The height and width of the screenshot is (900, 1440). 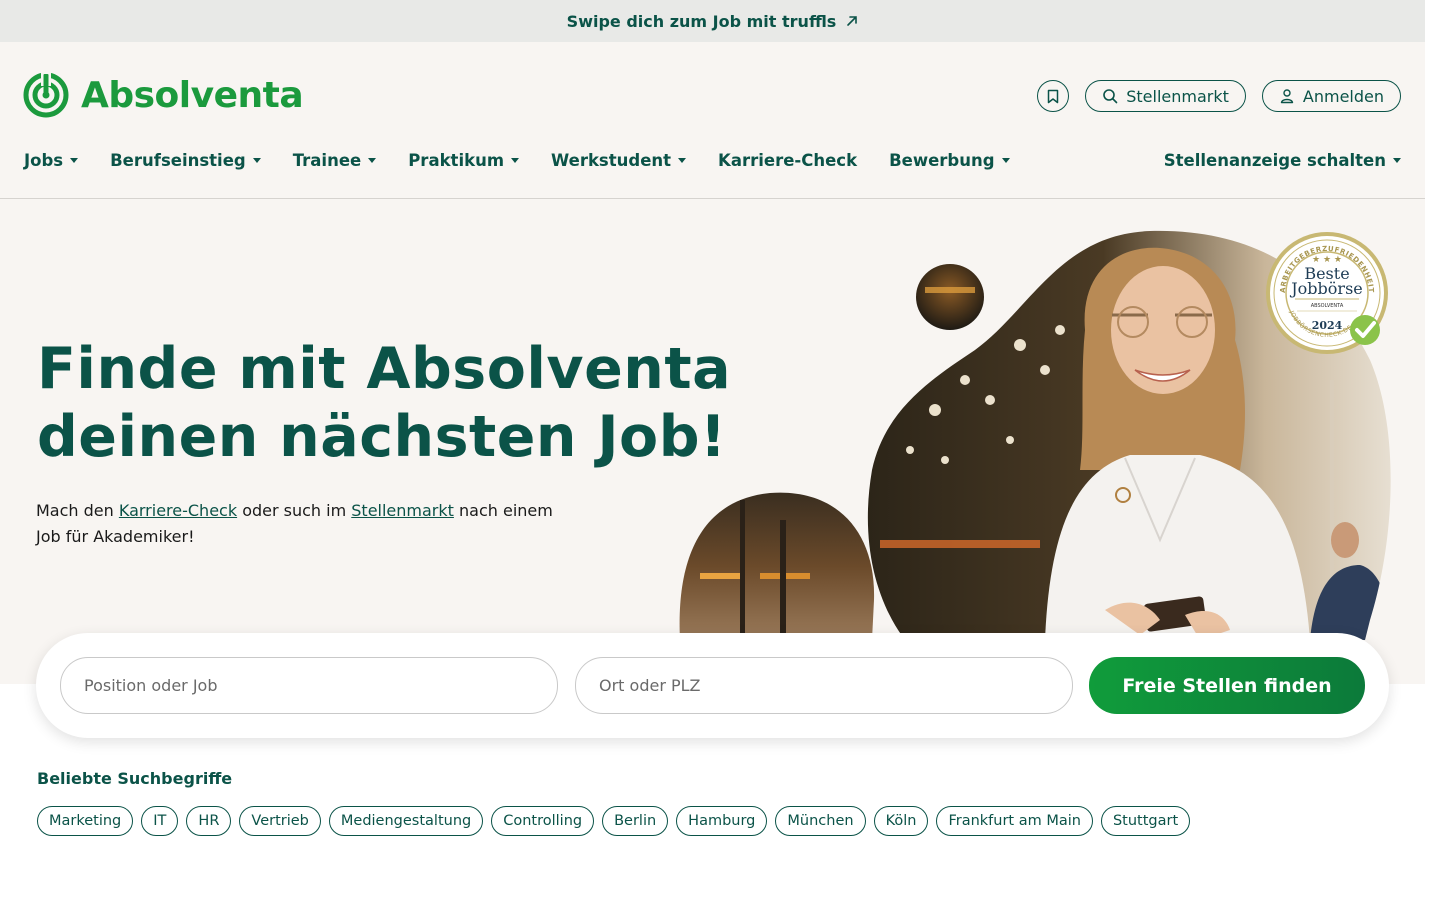 I want to click on search-tag: Berlin, so click(x=635, y=821).